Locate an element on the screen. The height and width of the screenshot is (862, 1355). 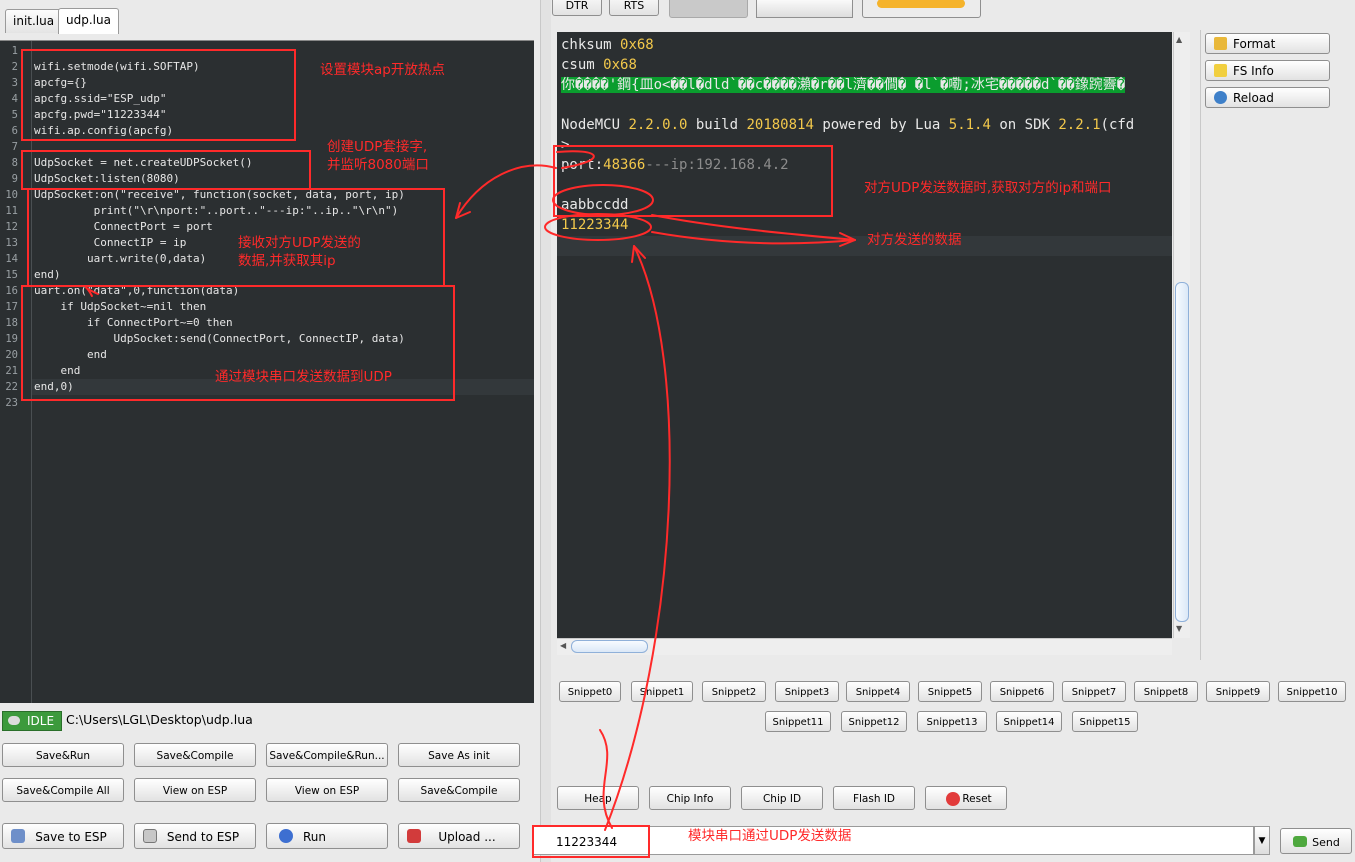
arrow-to-receive is located at coordinates (506, 191).